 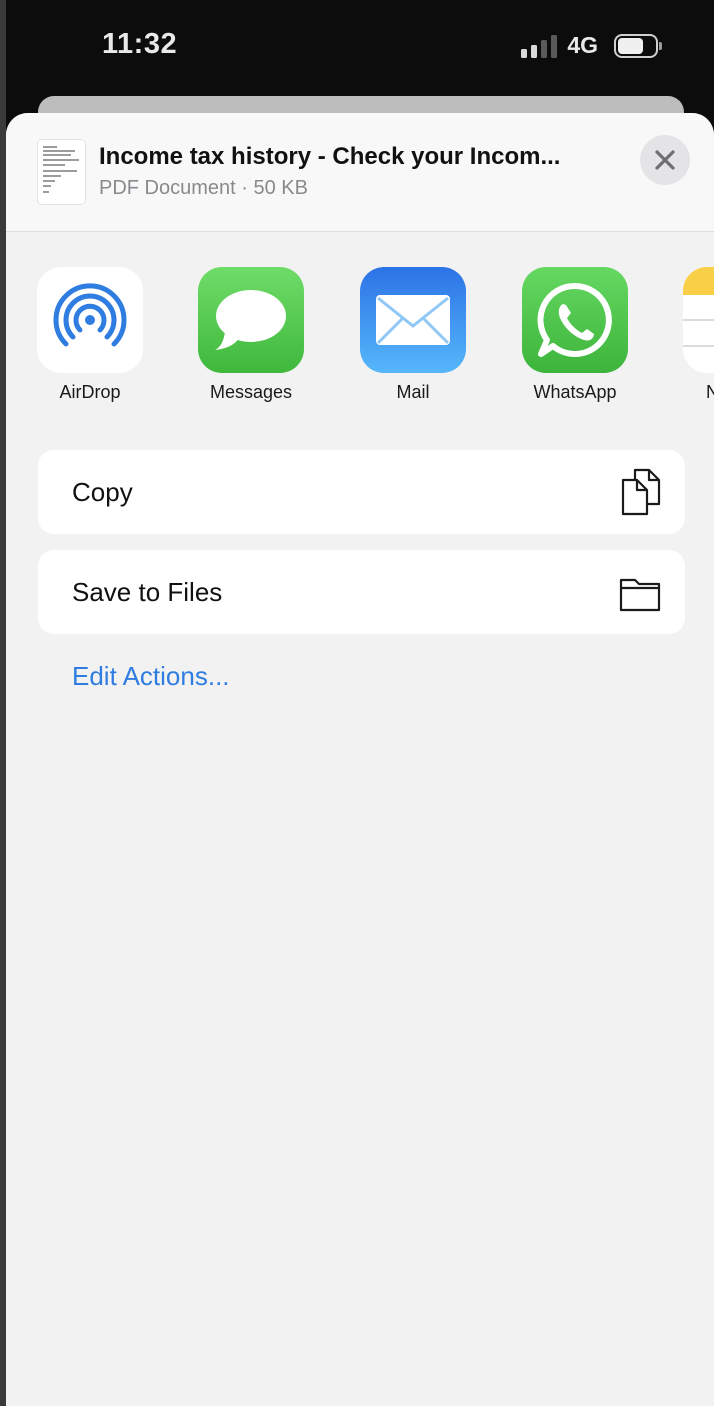 I want to click on share-apps-row: AirDrop Messages Mail WhatsApp N, so click(x=360, y=337).